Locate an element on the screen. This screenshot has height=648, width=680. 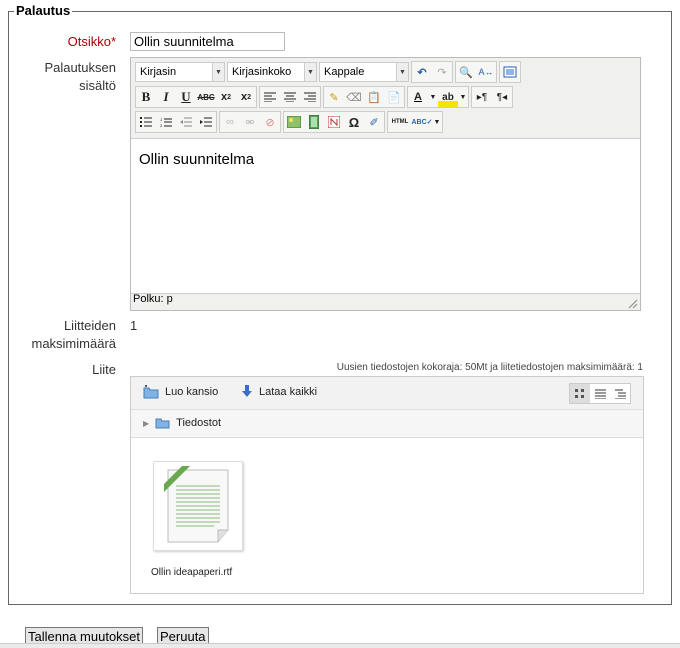
document-icon is located at coordinates (196, 504).